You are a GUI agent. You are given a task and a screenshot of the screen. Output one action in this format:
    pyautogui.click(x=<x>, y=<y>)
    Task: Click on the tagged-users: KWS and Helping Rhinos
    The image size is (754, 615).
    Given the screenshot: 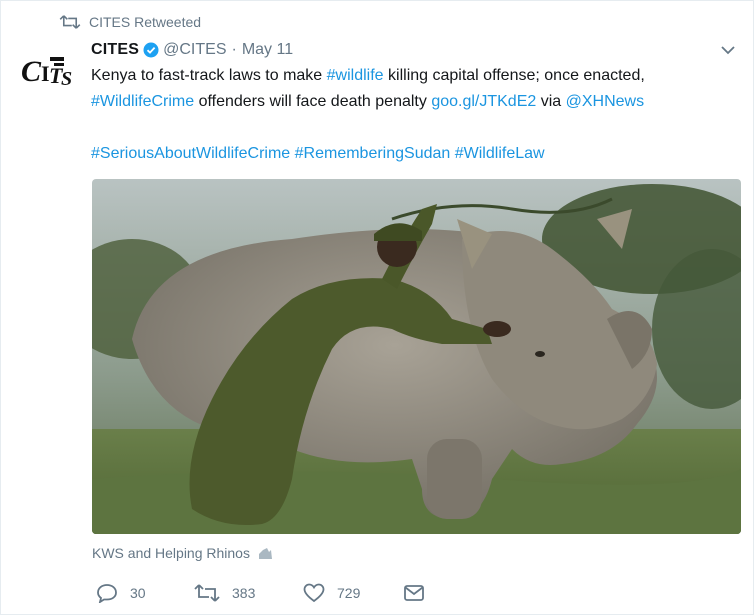 What is the action you would take?
    pyautogui.click(x=183, y=553)
    